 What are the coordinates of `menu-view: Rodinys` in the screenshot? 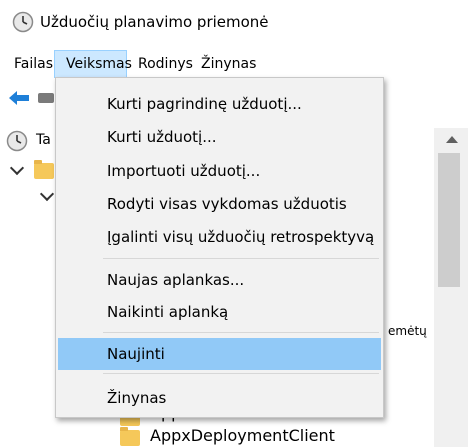 It's located at (165, 64).